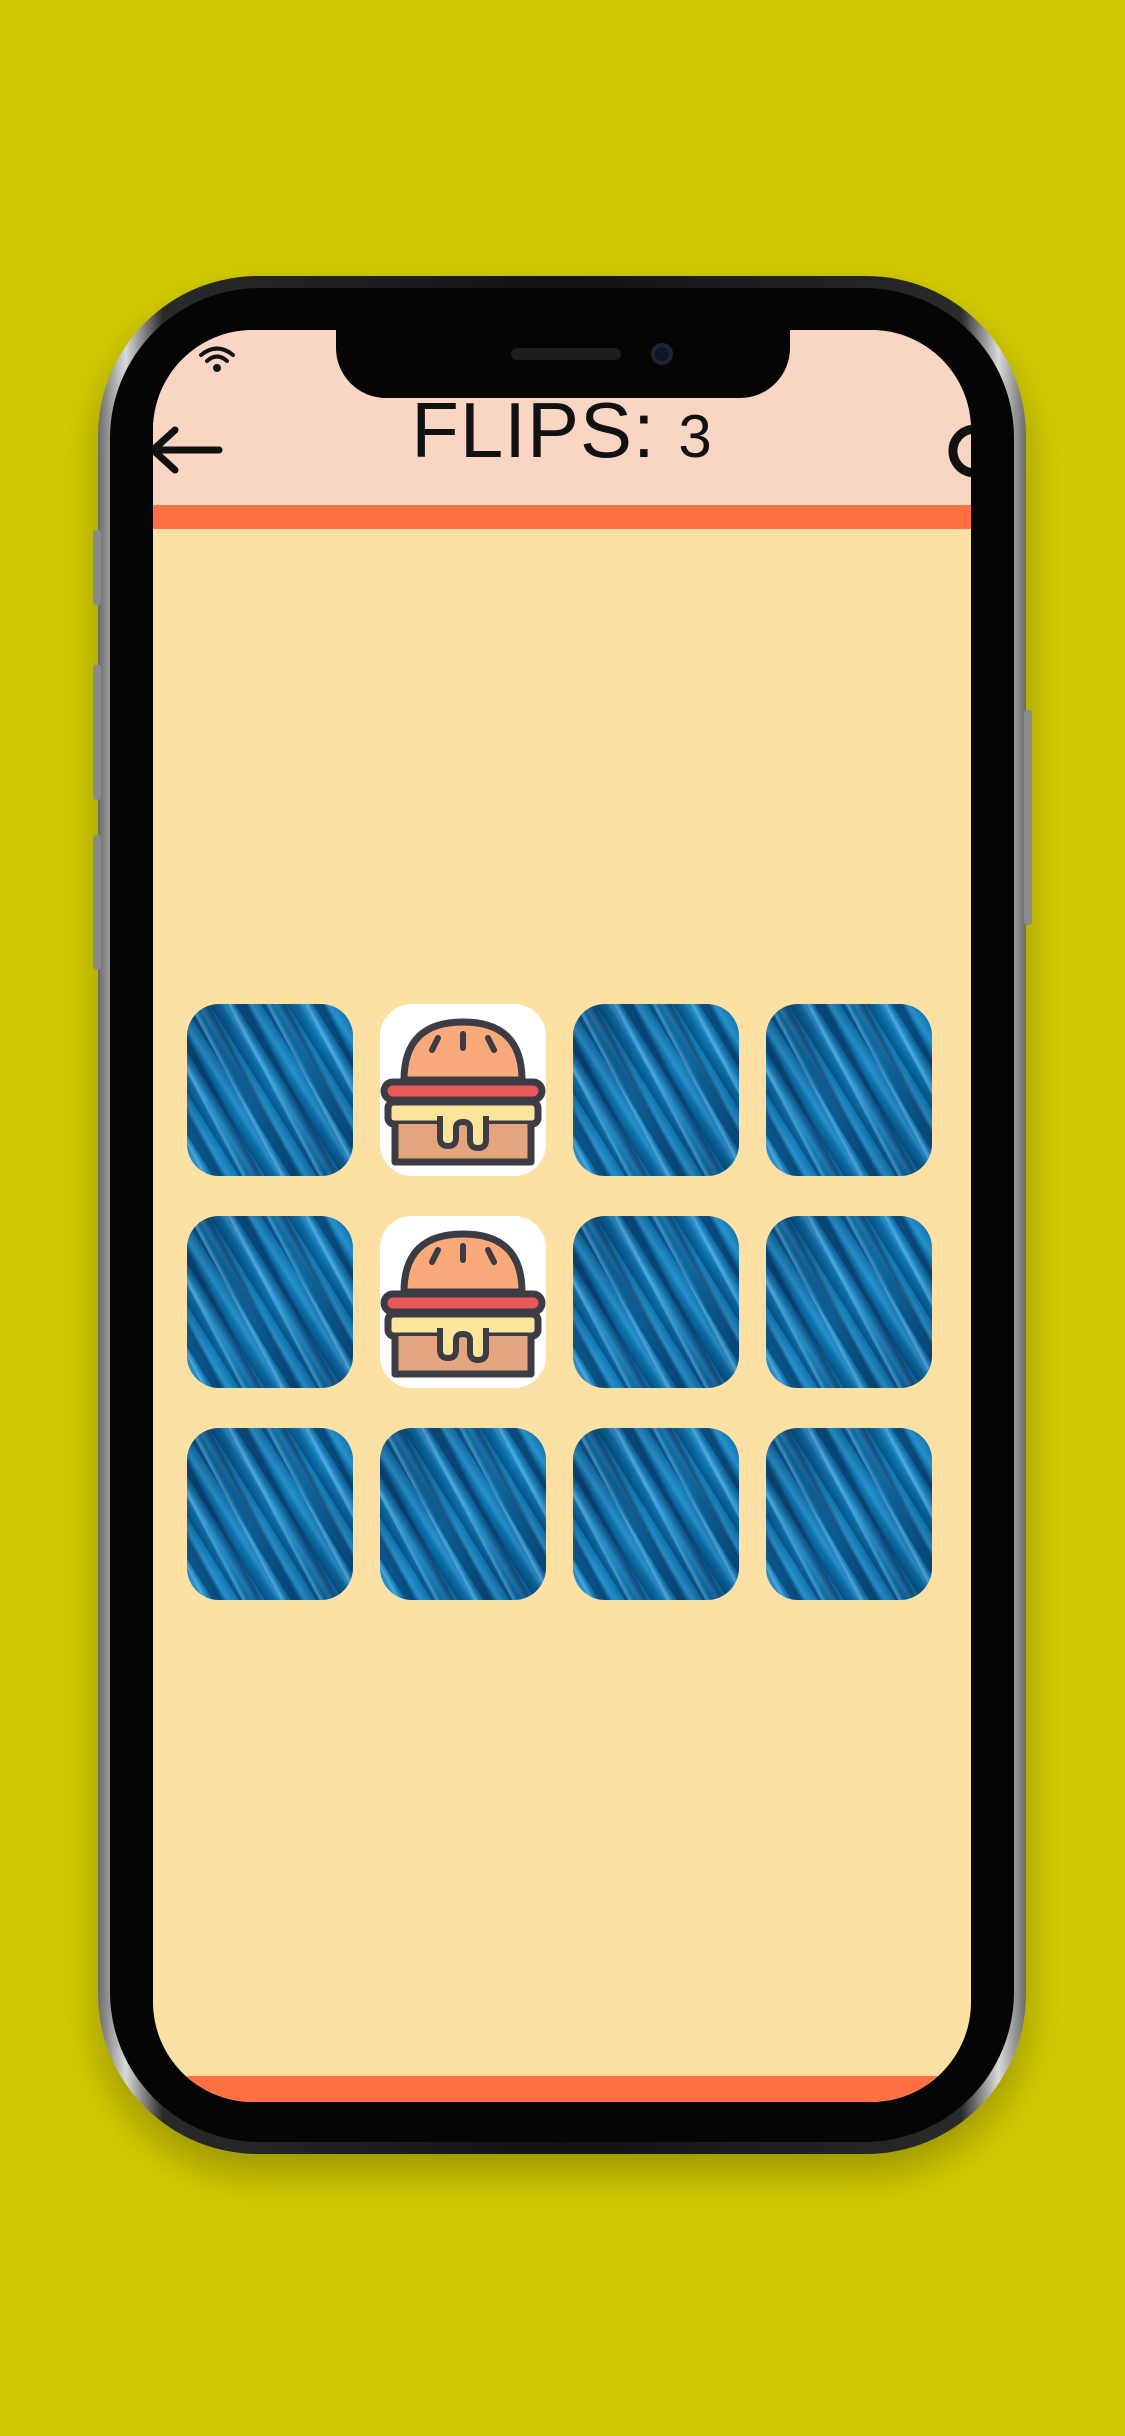  I want to click on header-divider, so click(562, 517).